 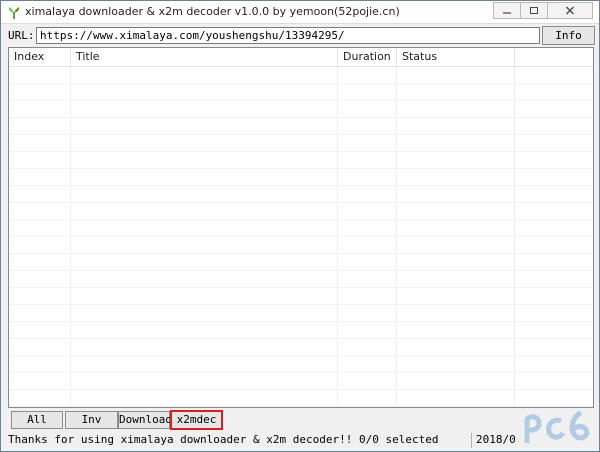 I want to click on column-header-filler, so click(x=554, y=57).